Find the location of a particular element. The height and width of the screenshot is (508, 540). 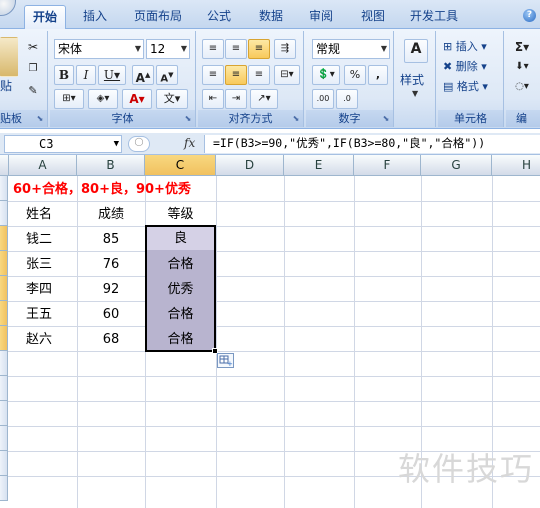

column-header-f: F is located at coordinates (387, 165).